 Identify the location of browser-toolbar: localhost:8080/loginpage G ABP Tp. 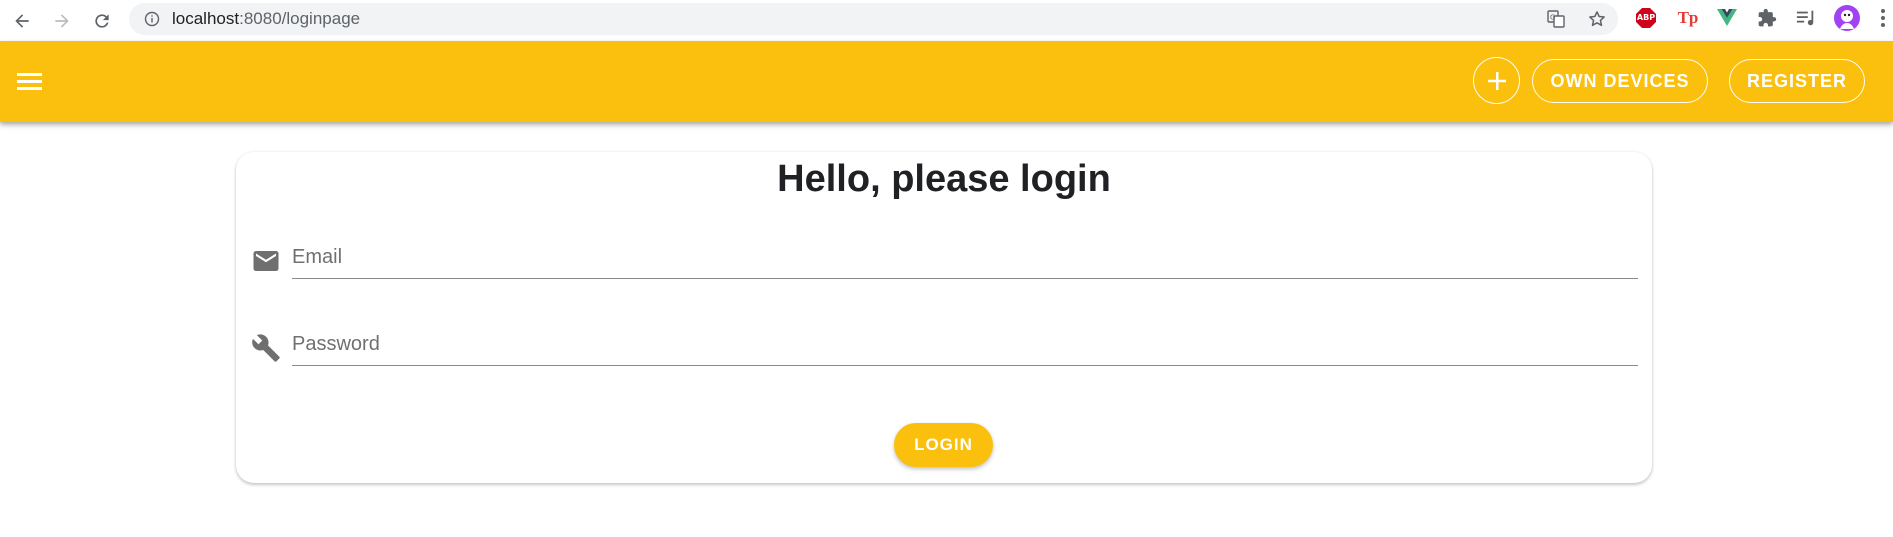
(946, 21).